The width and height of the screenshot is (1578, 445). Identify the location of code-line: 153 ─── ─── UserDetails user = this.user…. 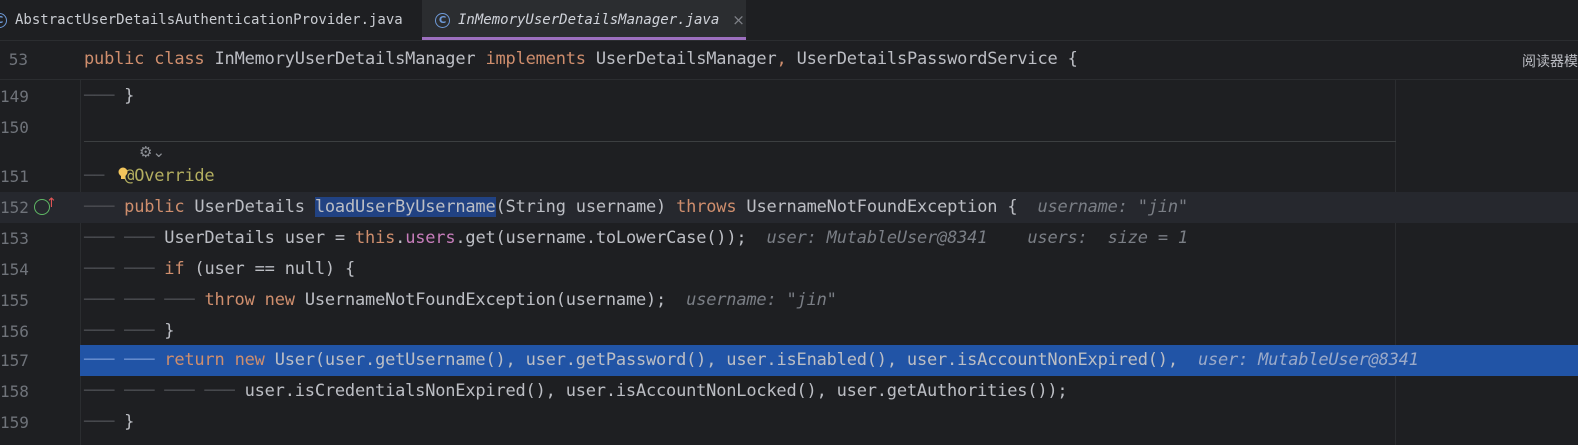
(789, 238).